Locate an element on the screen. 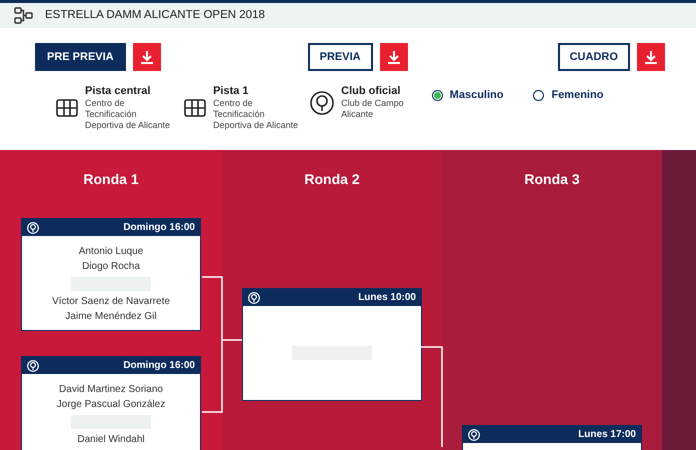 The height and width of the screenshot is (450, 696). round-title: Ronda 2 is located at coordinates (332, 179).